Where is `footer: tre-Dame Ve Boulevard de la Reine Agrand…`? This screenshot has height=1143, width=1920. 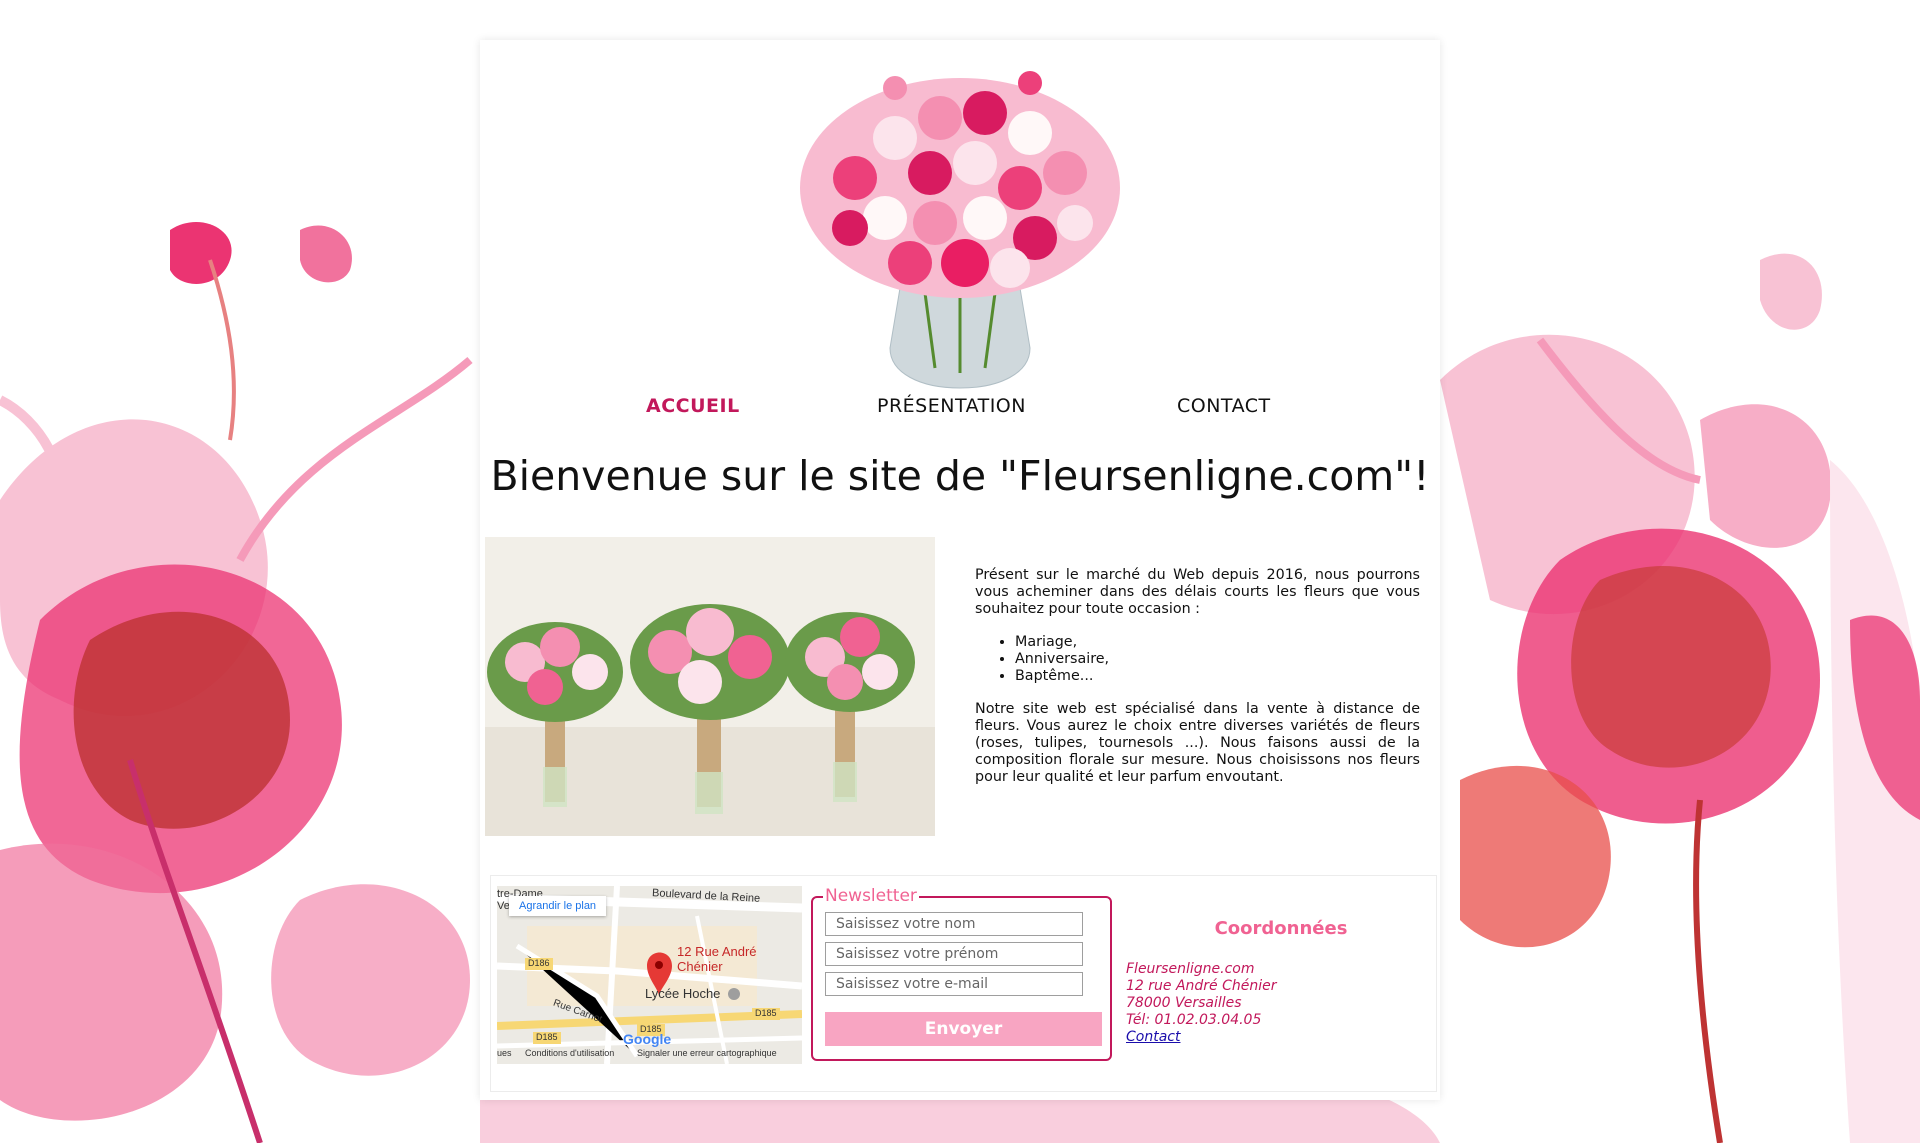
footer: tre-Dame Ve Boulevard de la Reine Agrand… is located at coordinates (963, 983).